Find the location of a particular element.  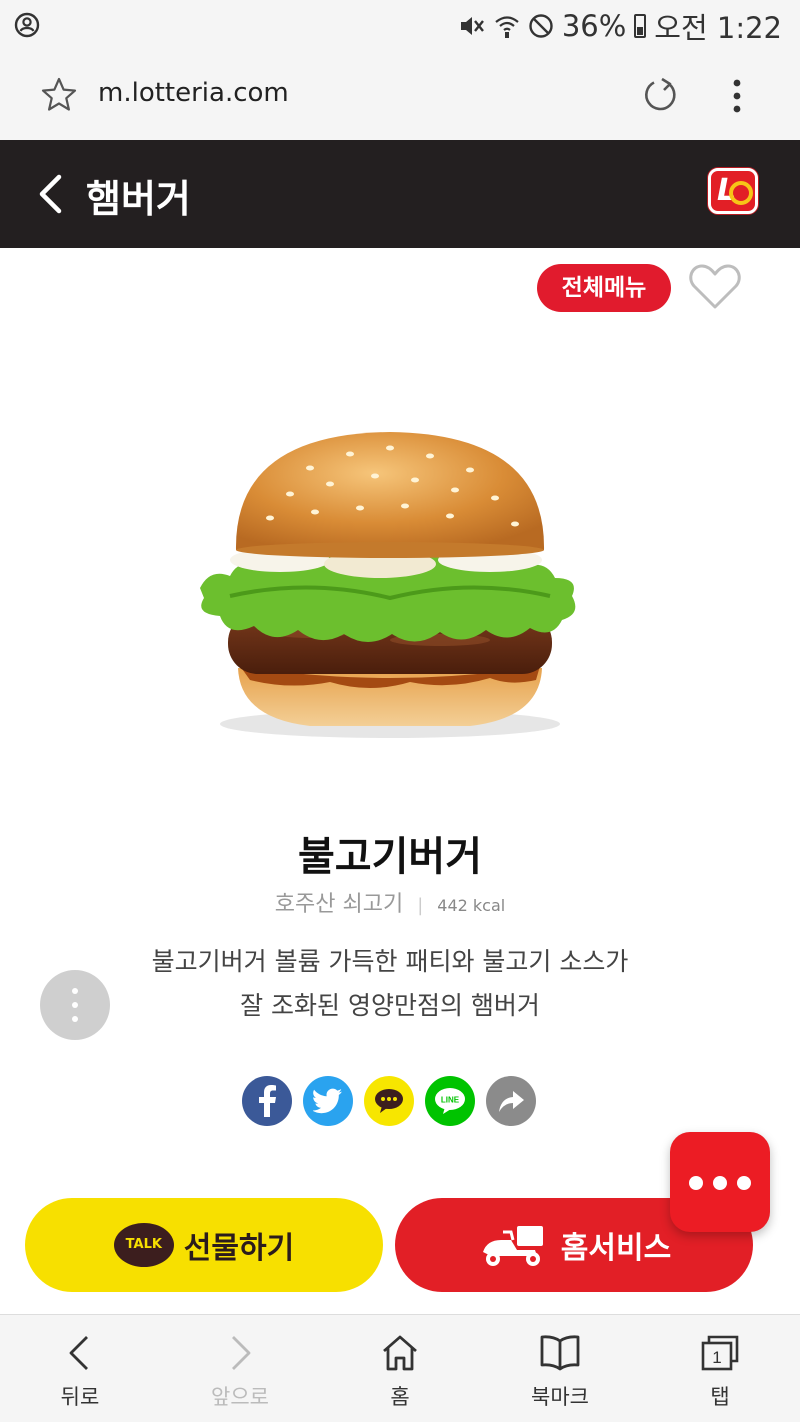

product-kcal: 442 kcal is located at coordinates (471, 905).